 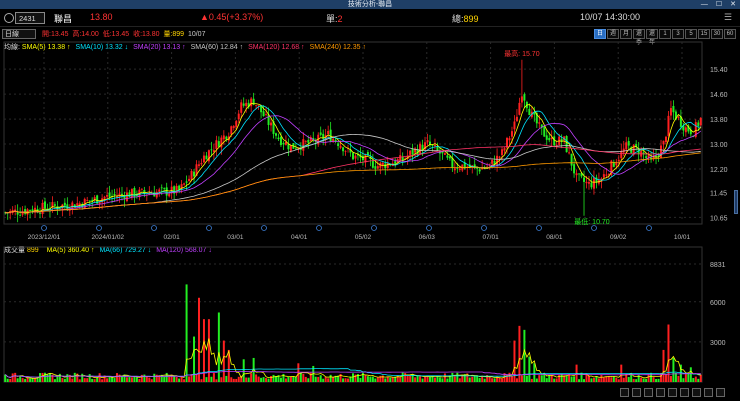 I want to click on refresh-icon, so click(x=708, y=392).